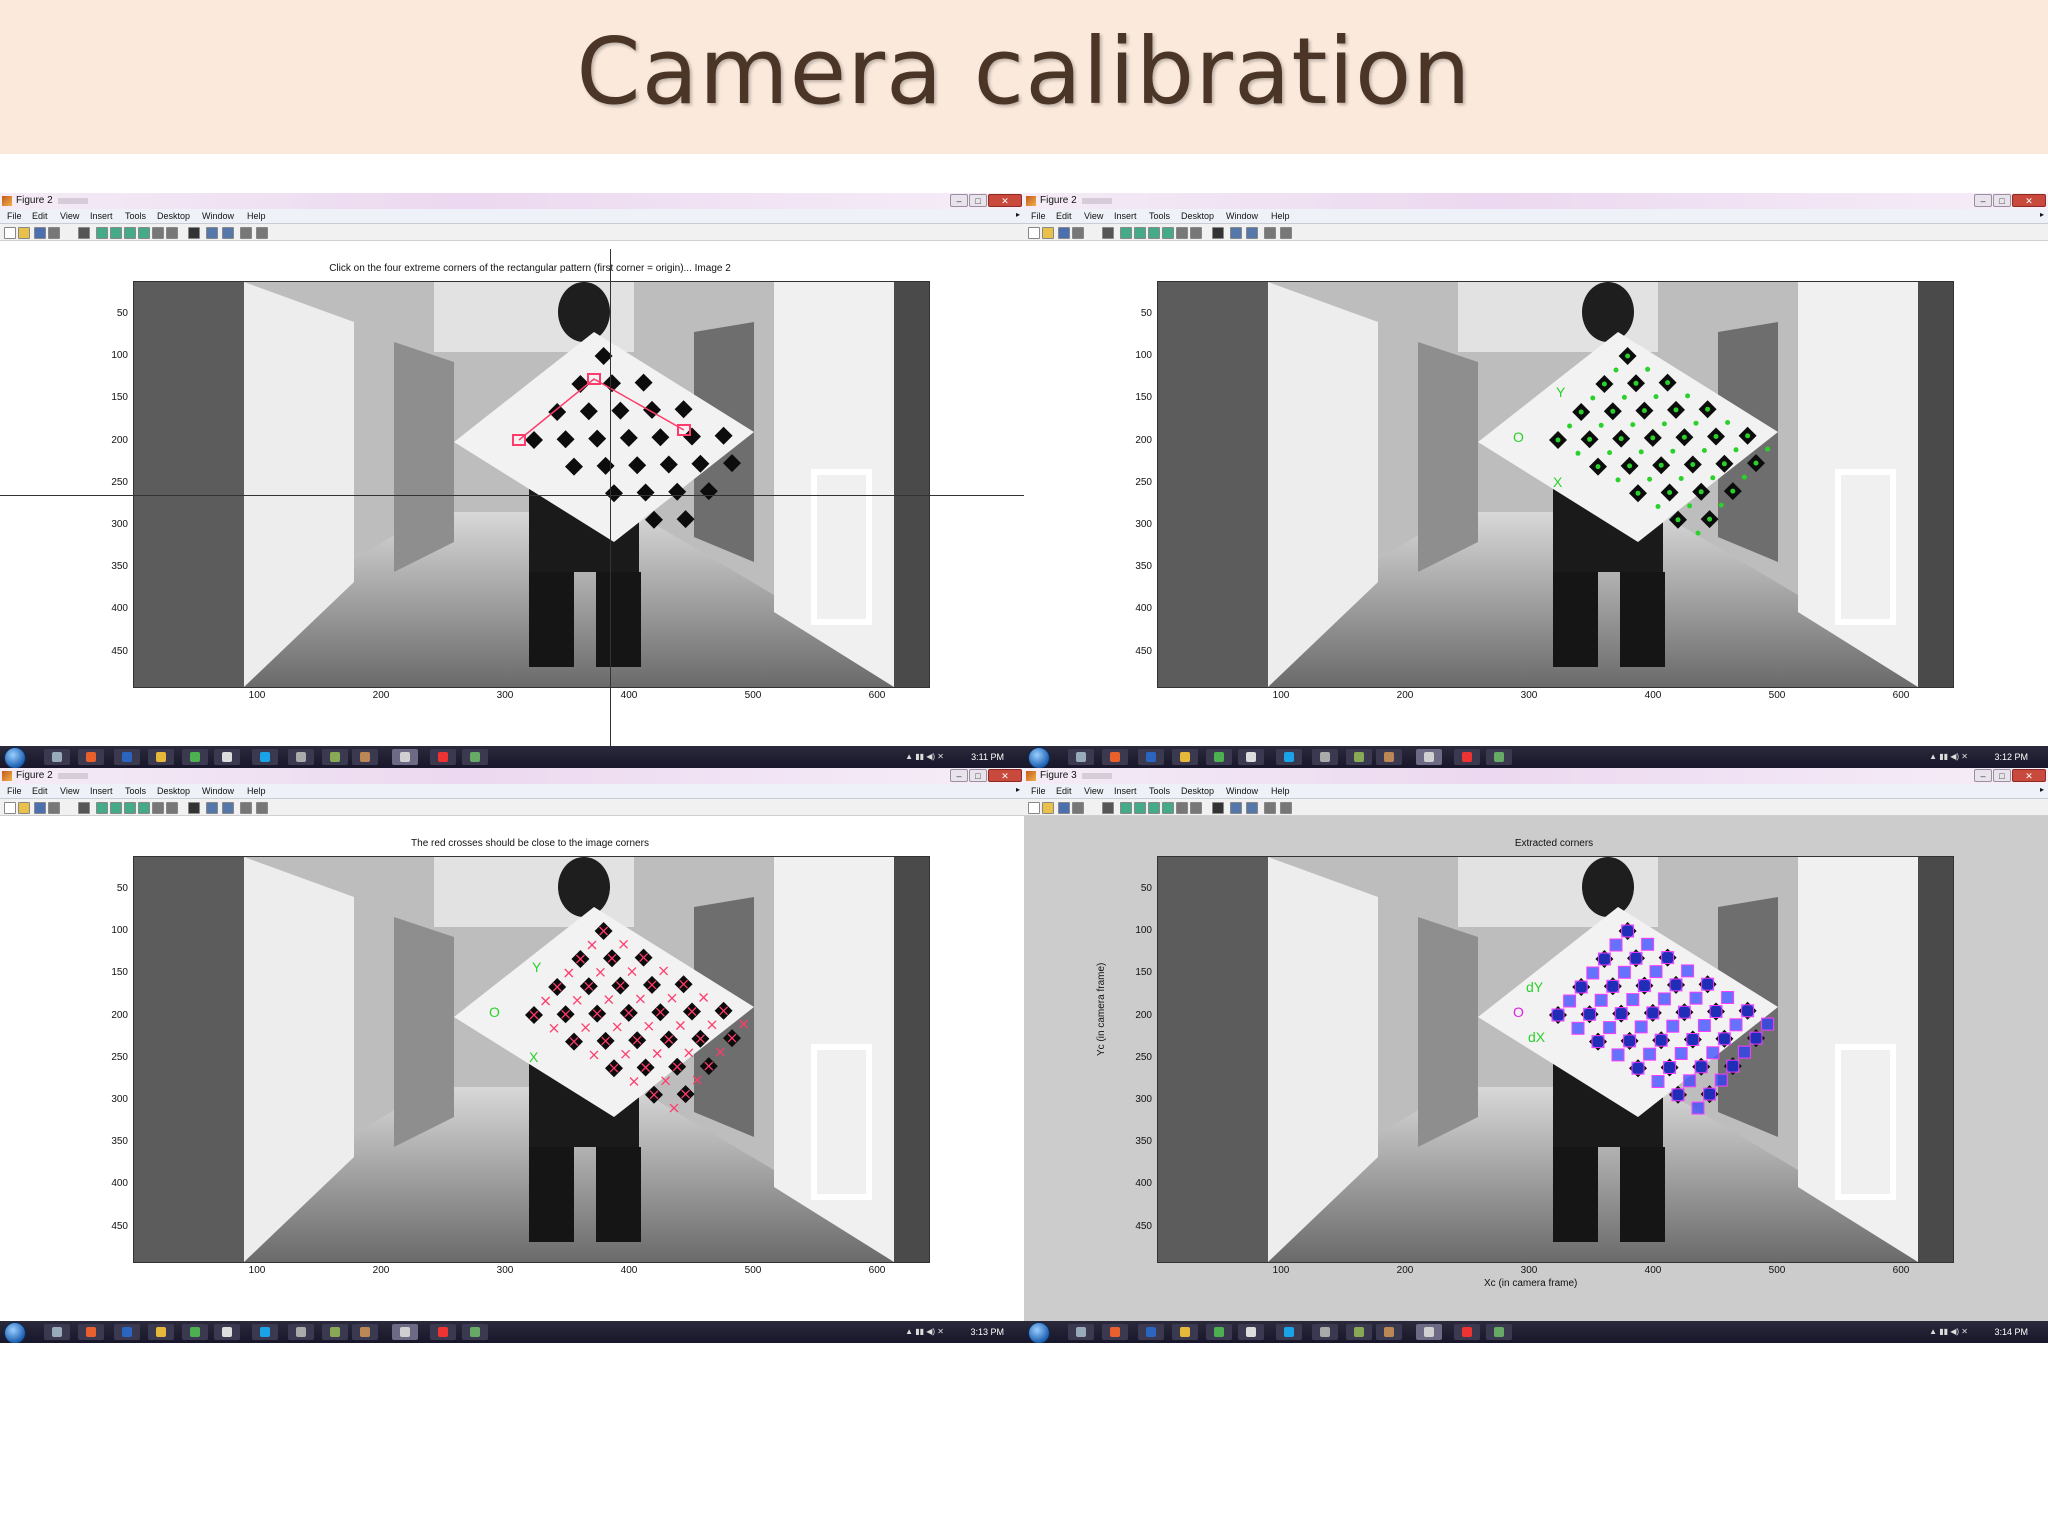  Describe the element at coordinates (1536, 776) in the screenshot. I see `window-titlebar: Figure 3 – □ ✕` at that location.